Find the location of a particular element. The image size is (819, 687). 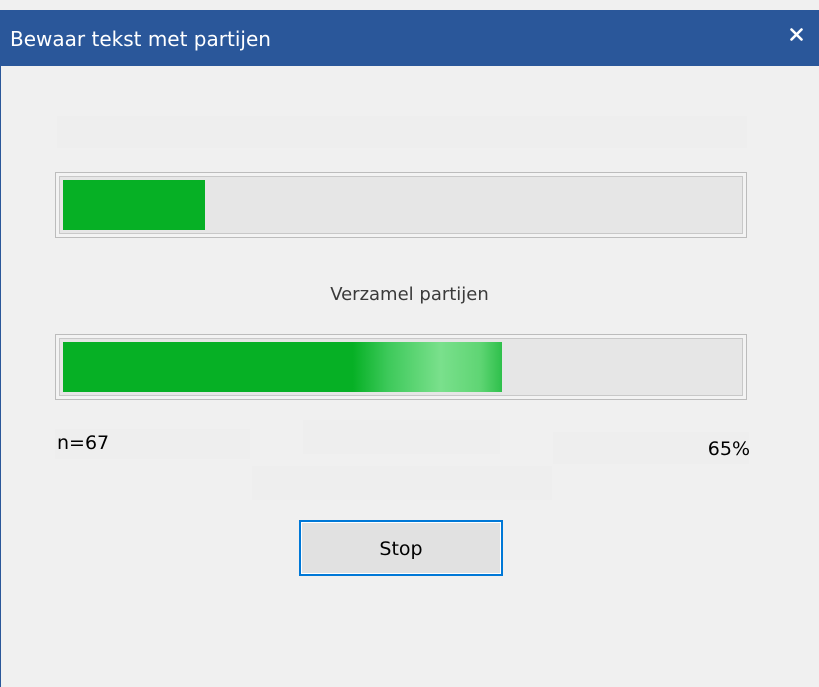

secondary-progress-fill is located at coordinates (282, 367).